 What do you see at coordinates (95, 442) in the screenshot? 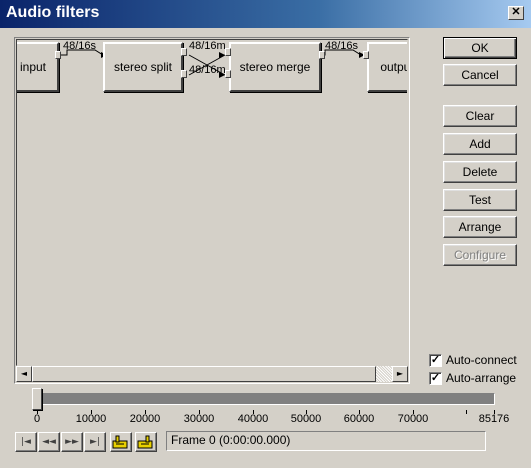
I see `end-icon: ►|` at bounding box center [95, 442].